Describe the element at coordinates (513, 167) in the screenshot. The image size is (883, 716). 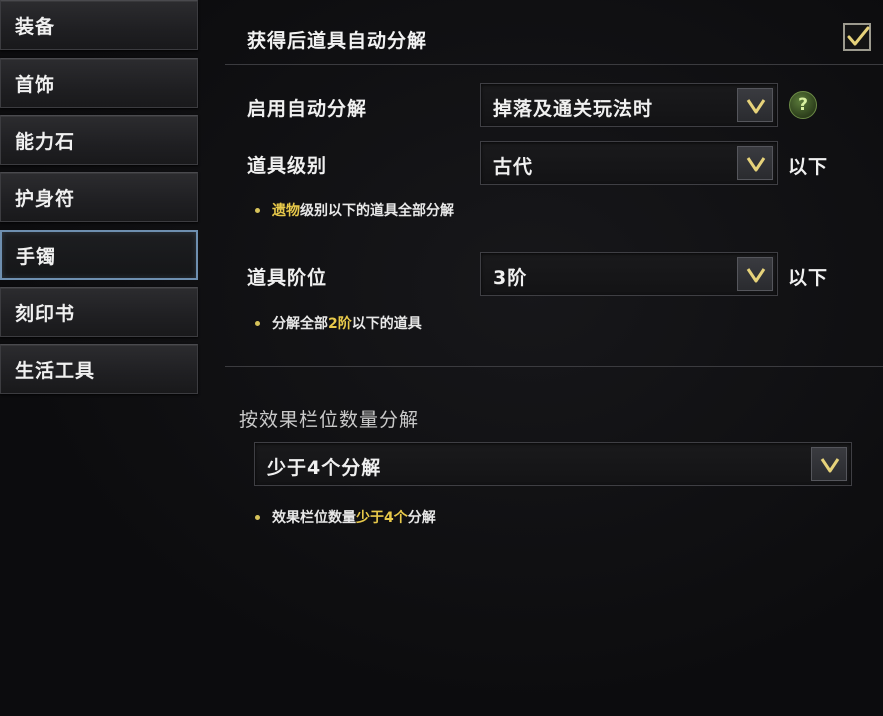
I see `grade-dropdown-value: 古代` at that location.